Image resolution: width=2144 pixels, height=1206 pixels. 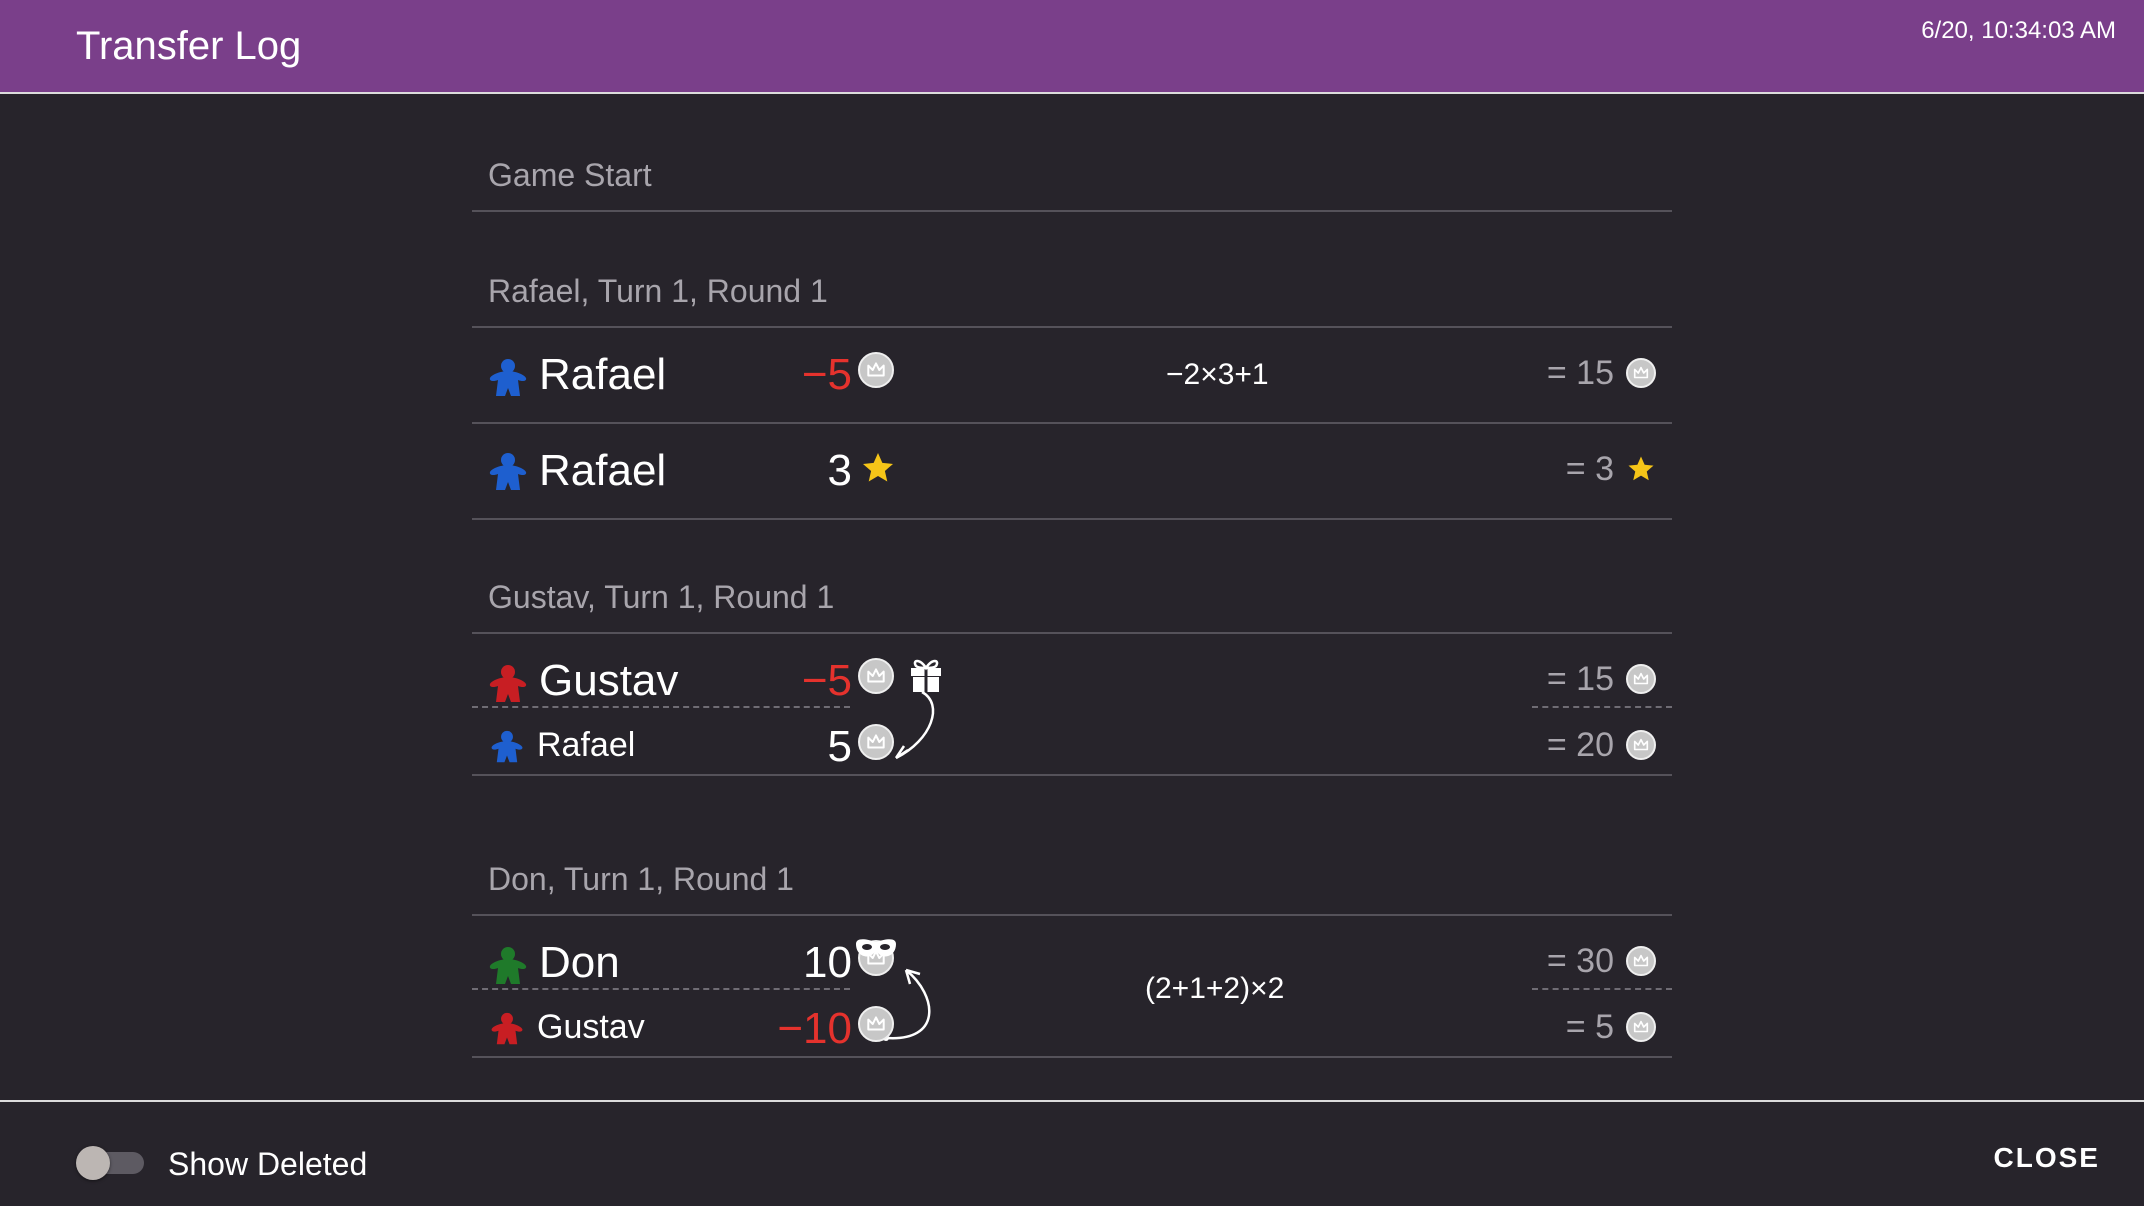 I want to click on transfer-arrow, so click(x=907, y=1004).